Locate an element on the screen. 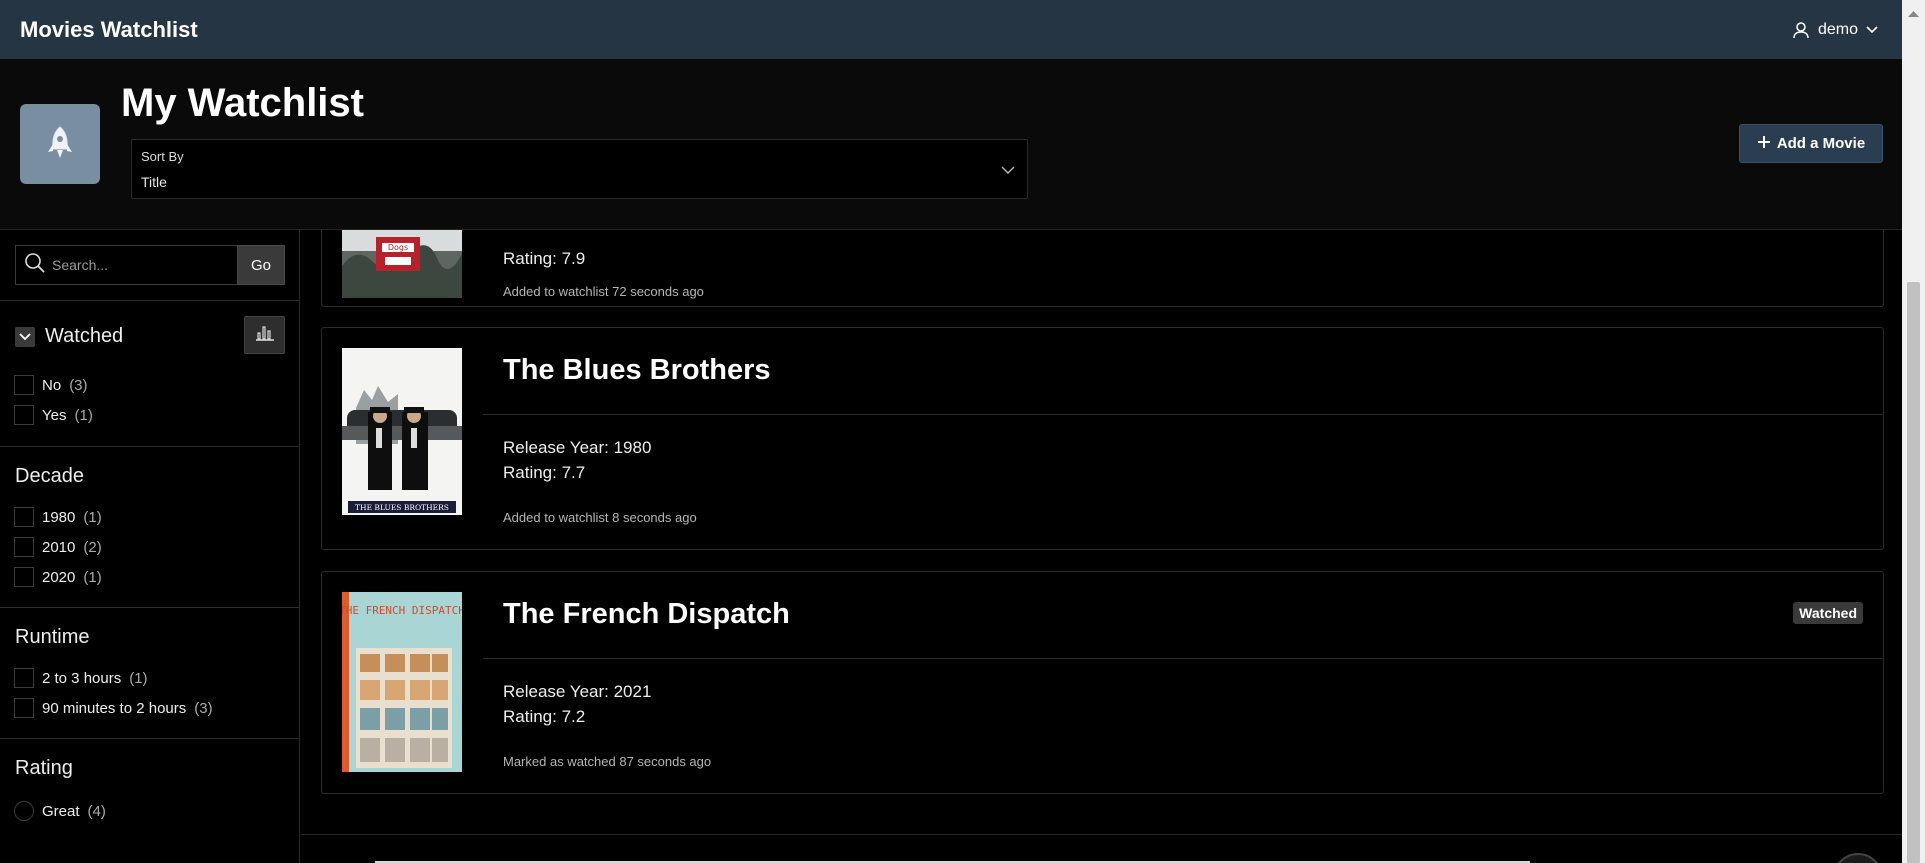 This screenshot has width=1925, height=863. option-label: 90 minutes to 2 hours is located at coordinates (114, 708).